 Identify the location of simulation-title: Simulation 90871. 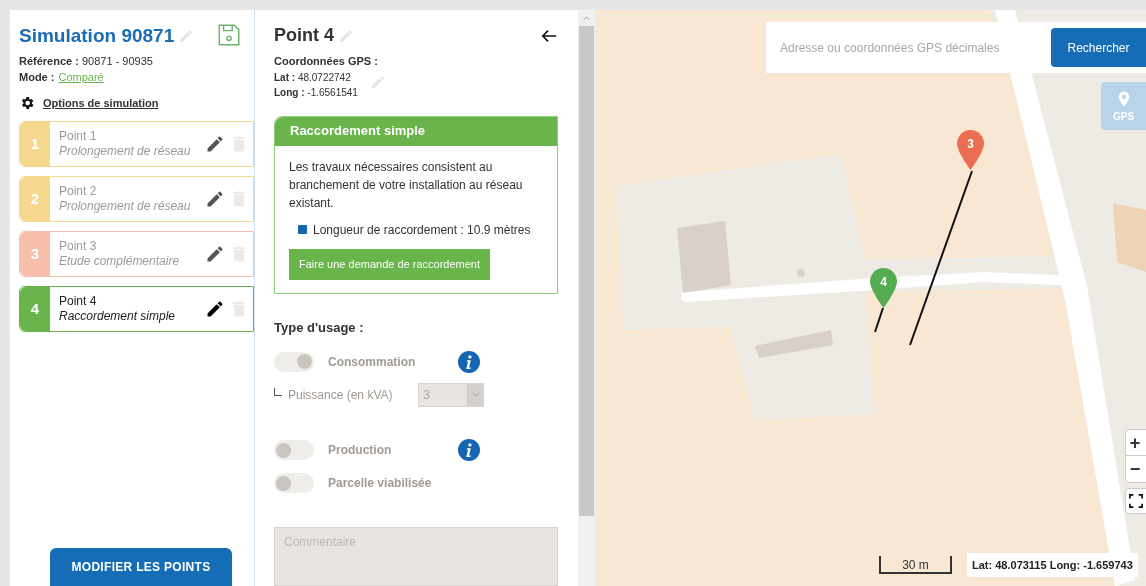
(97, 36).